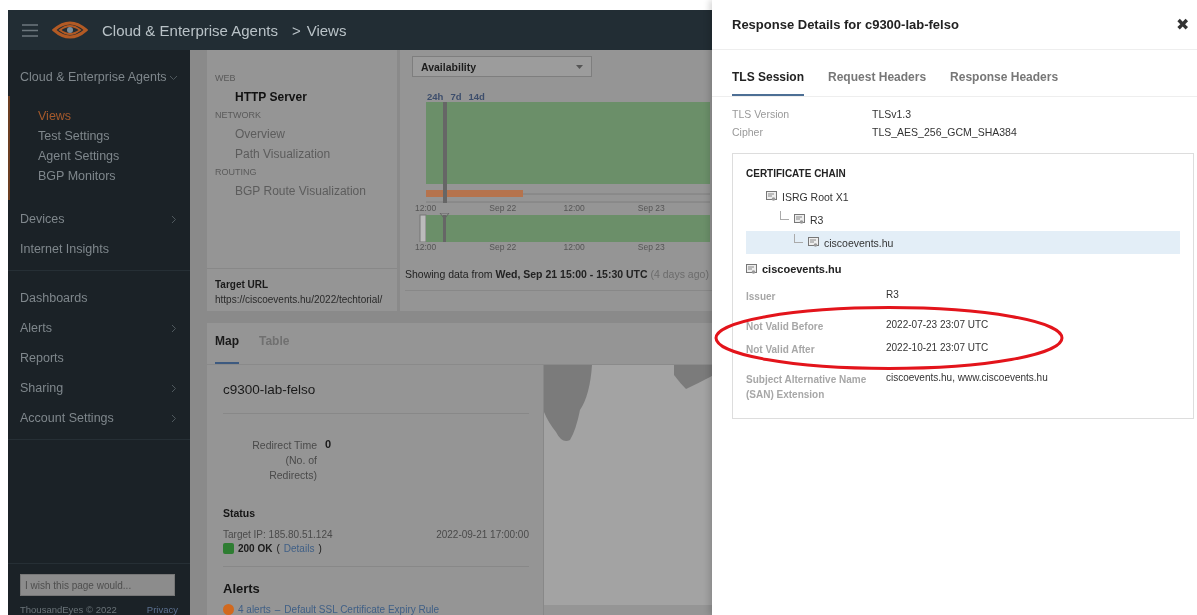  What do you see at coordinates (255, 548) in the screenshot?
I see `status-code: 200 OK` at bounding box center [255, 548].